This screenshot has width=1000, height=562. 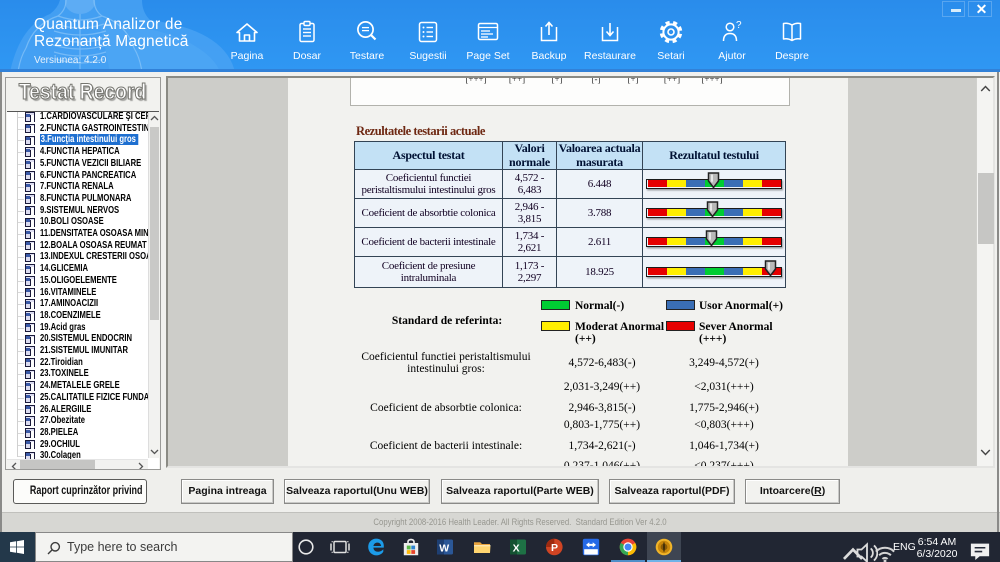 I want to click on svg-text: W, so click(x=444, y=549).